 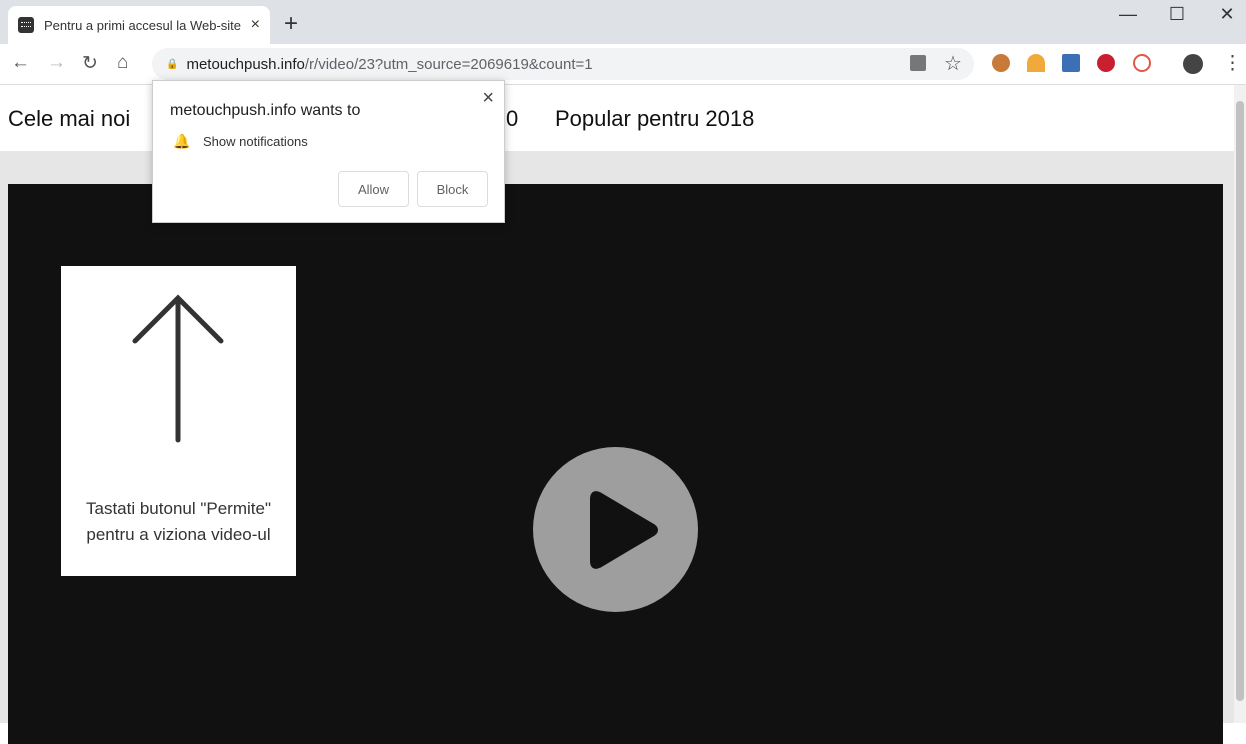 I want to click on nav-item-popular-2018: Popular pentru 2018, so click(x=654, y=119).